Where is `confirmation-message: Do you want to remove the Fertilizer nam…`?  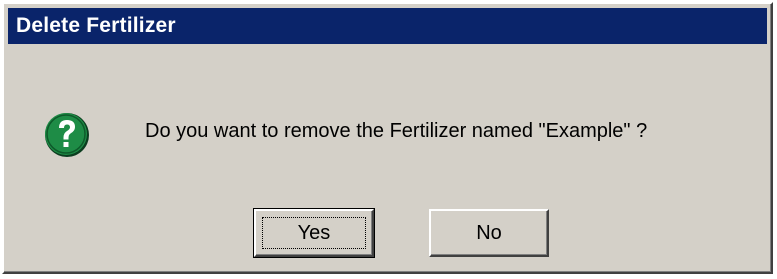
confirmation-message: Do you want to remove the Fertilizer nam… is located at coordinates (396, 131).